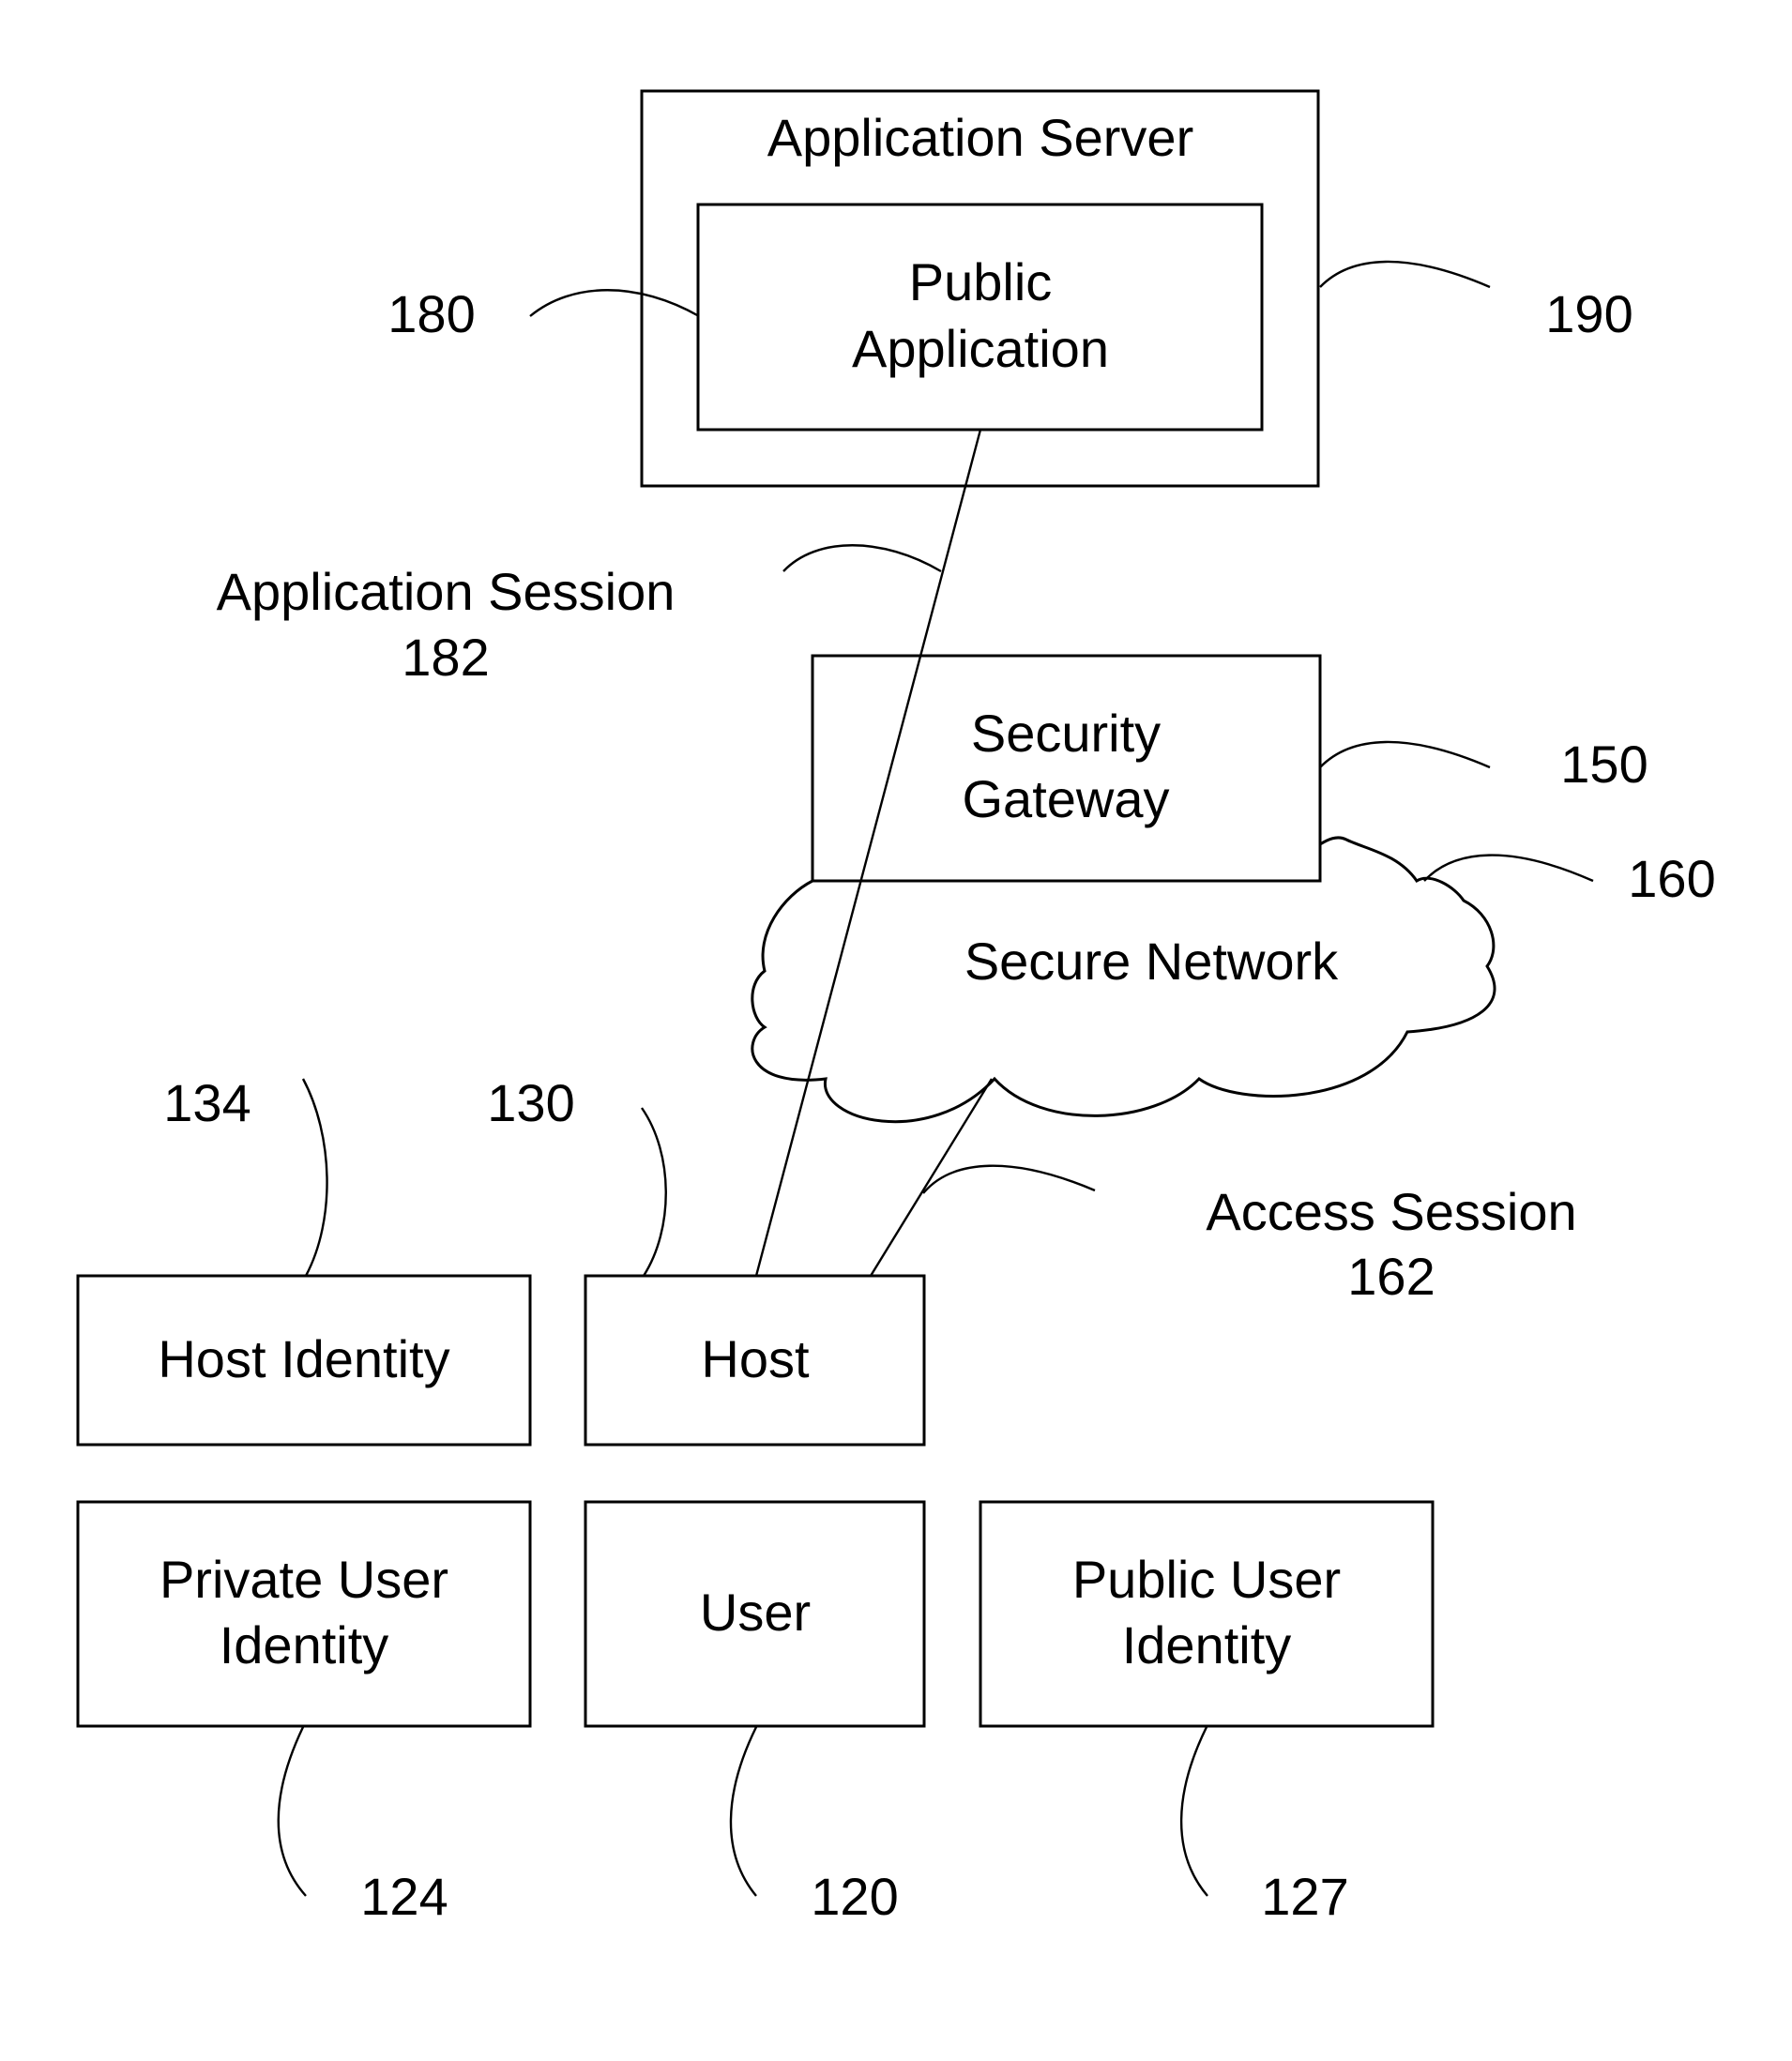 The height and width of the screenshot is (2061, 1792). I want to click on application-session-label: Application Session, so click(446, 591).